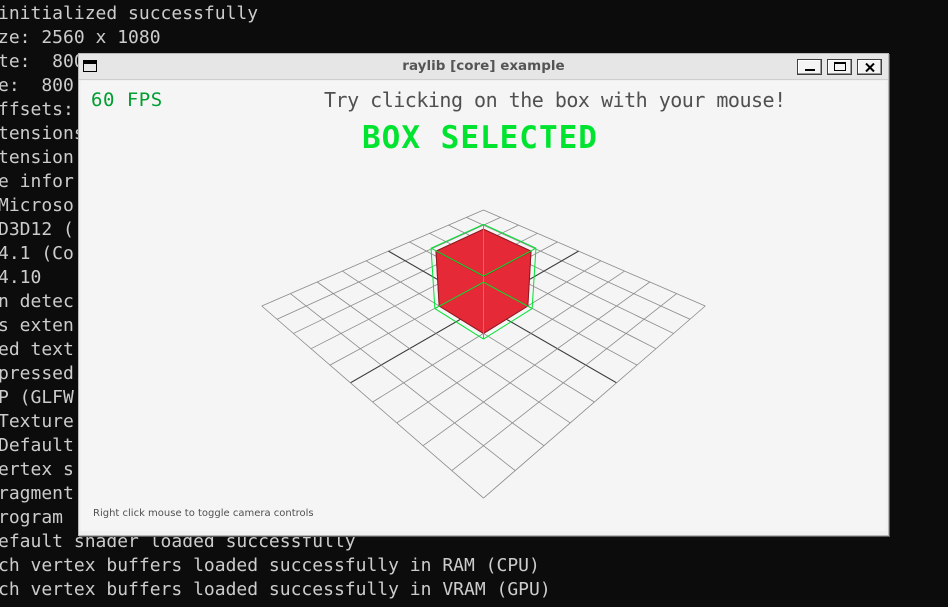 This screenshot has width=948, height=607. I want to click on console-line: pressed, so click(37, 373).